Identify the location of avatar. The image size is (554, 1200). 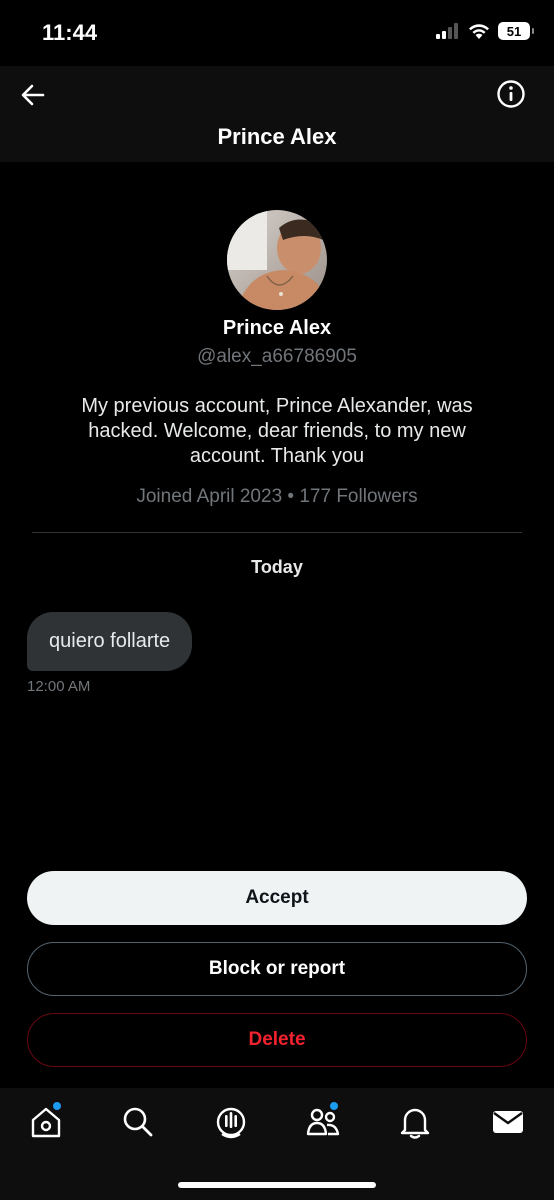
(277, 260).